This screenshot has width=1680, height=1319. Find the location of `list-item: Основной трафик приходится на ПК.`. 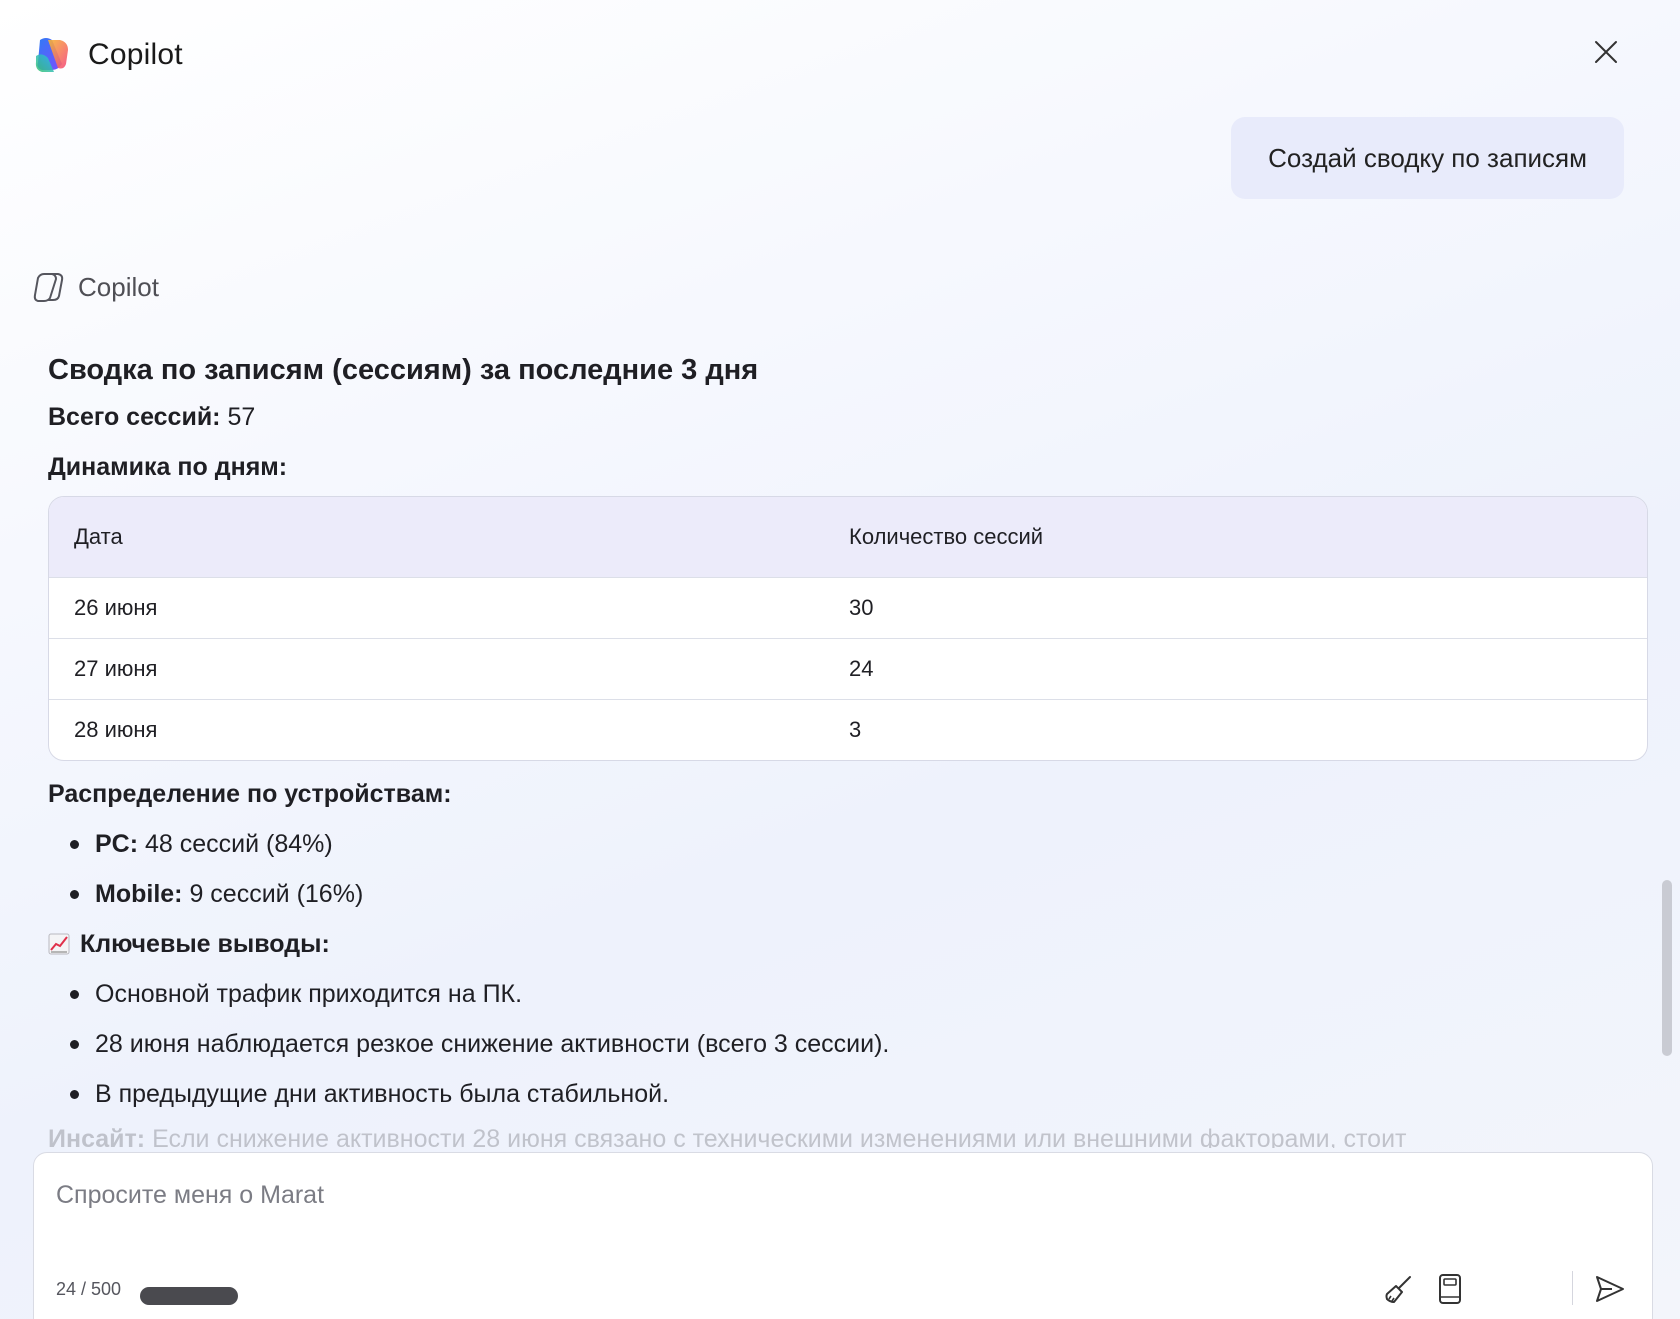

list-item: Основной трафик приходится на ПК. is located at coordinates (848, 994).